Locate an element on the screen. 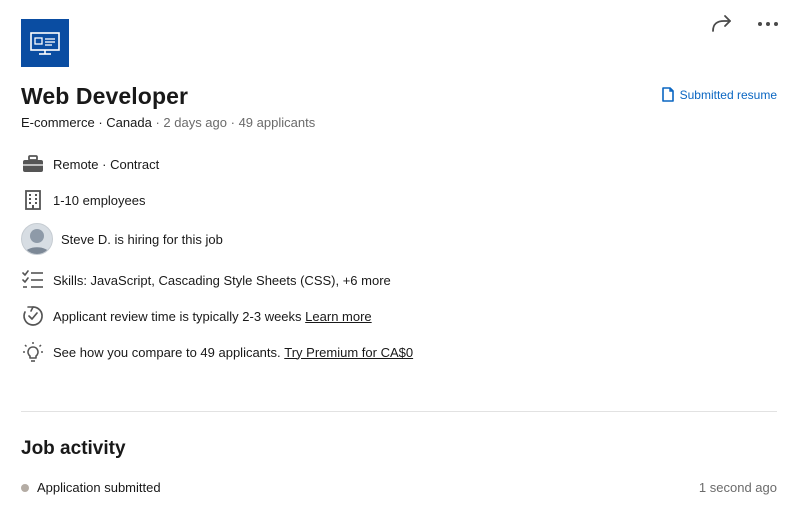 Image resolution: width=794 pixels, height=509 pixels. share-button is located at coordinates (722, 24).